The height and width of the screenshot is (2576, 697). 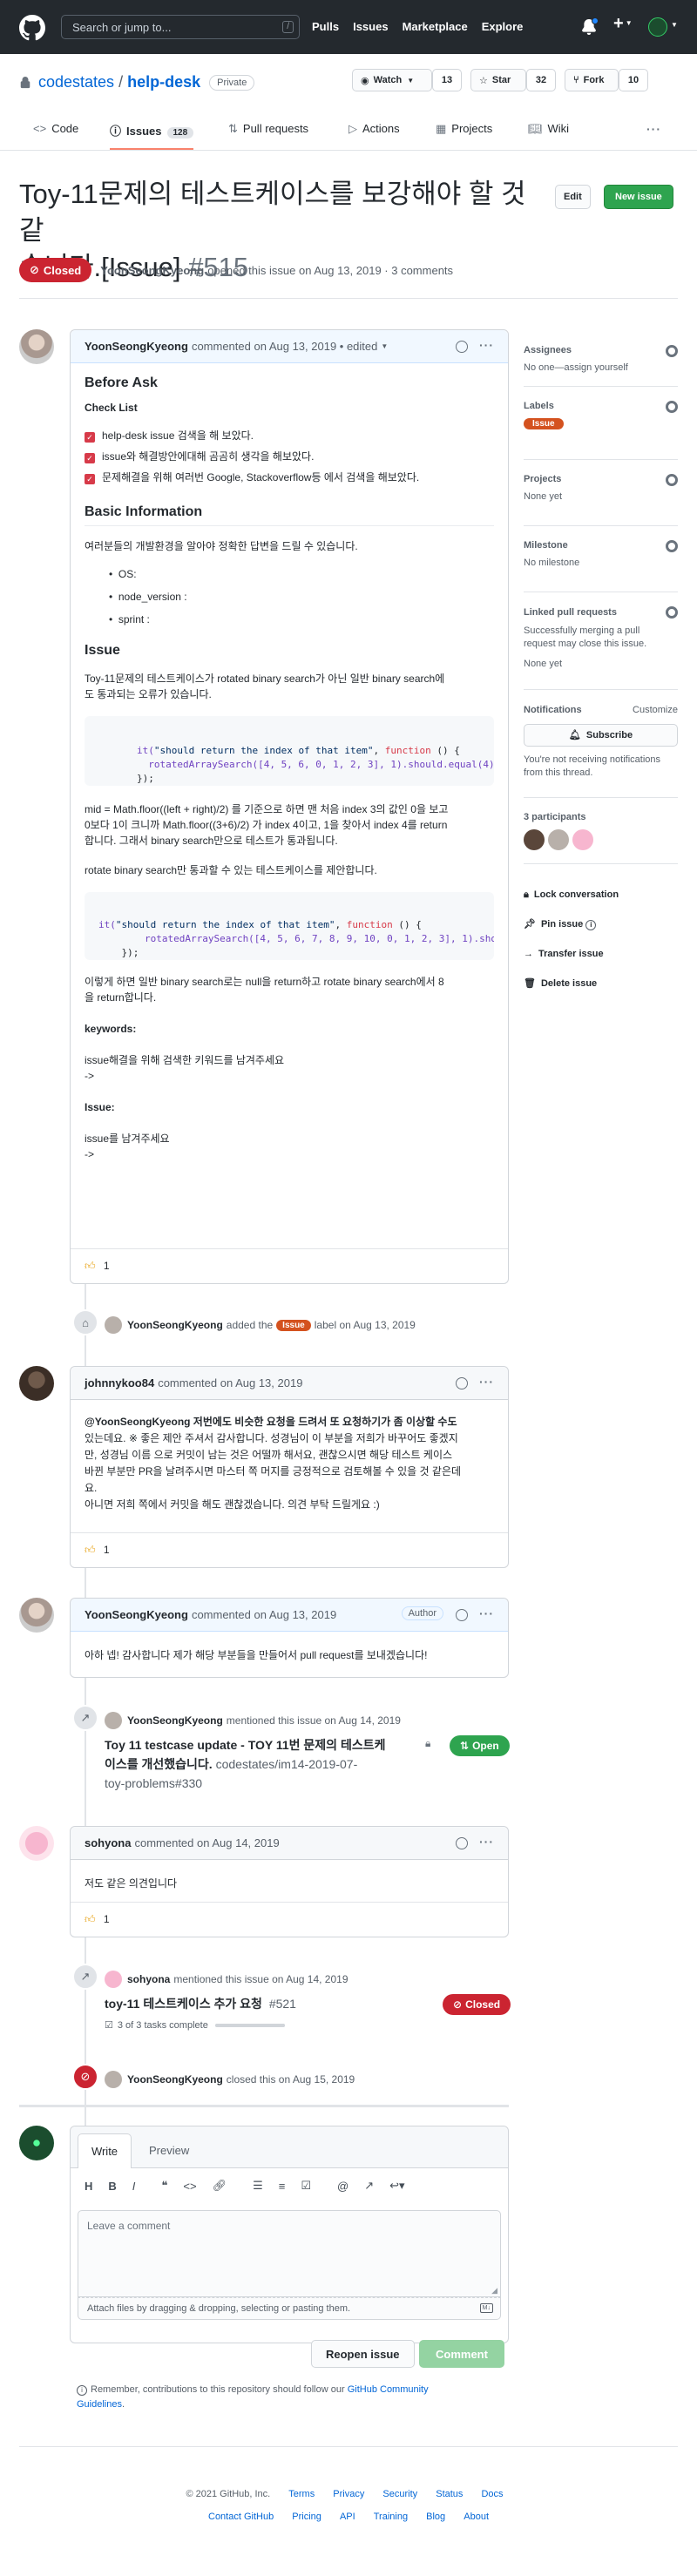 What do you see at coordinates (347, 2517) in the screenshot?
I see `footer-link: API` at bounding box center [347, 2517].